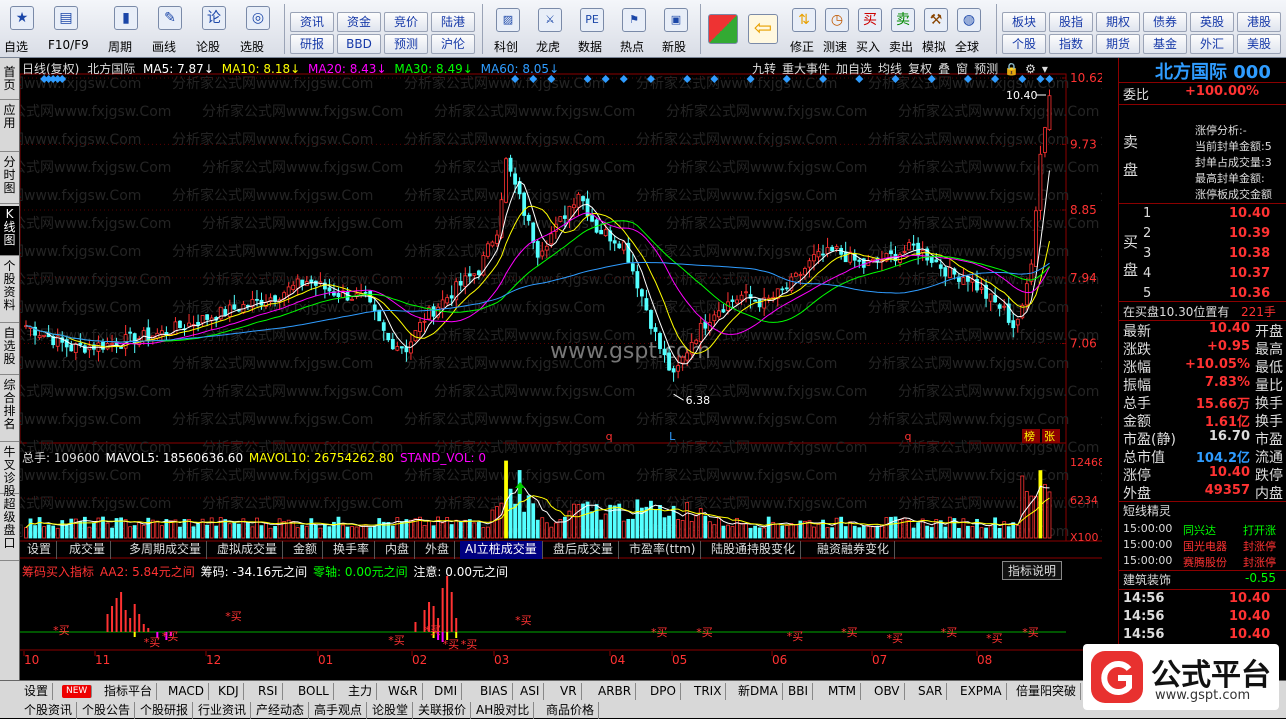 The image size is (1286, 719). Describe the element at coordinates (77, 691) in the screenshot. I see `bottom-tab-1: NEW` at that location.